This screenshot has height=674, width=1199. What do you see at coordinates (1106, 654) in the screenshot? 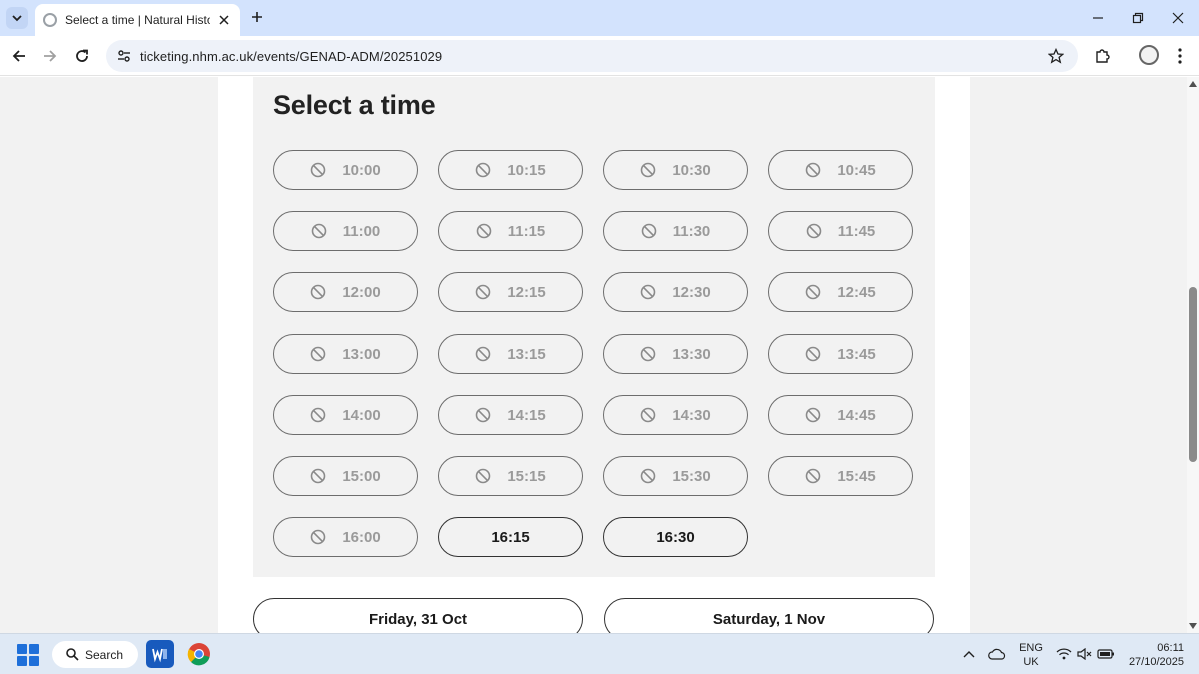
I see `battery-icon` at bounding box center [1106, 654].